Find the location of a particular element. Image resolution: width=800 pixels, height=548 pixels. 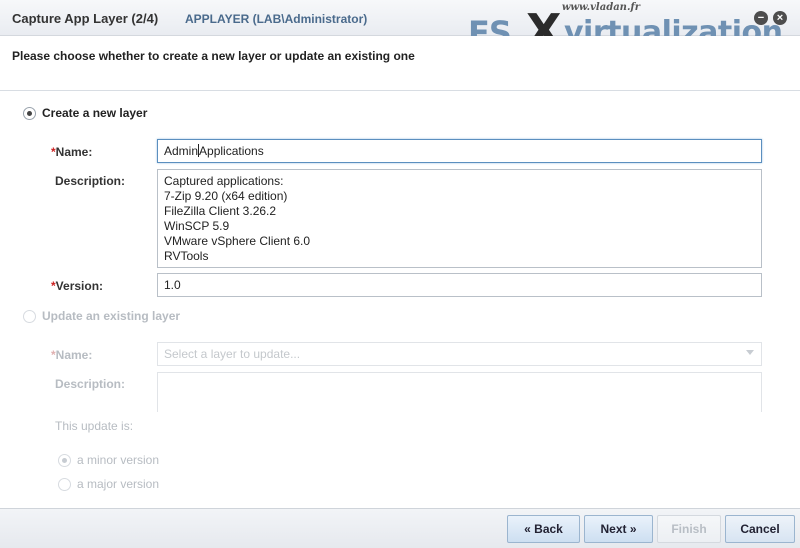

radio-update-existing-layer: Update an existing layer is located at coordinates (101, 316).